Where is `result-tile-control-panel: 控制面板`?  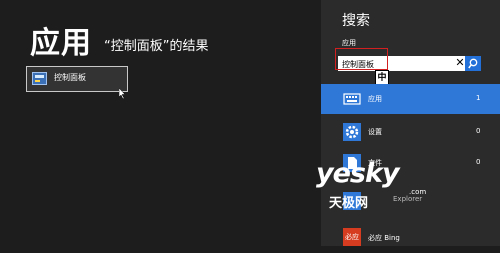
result-tile-control-panel: 控制面板 is located at coordinates (77, 79).